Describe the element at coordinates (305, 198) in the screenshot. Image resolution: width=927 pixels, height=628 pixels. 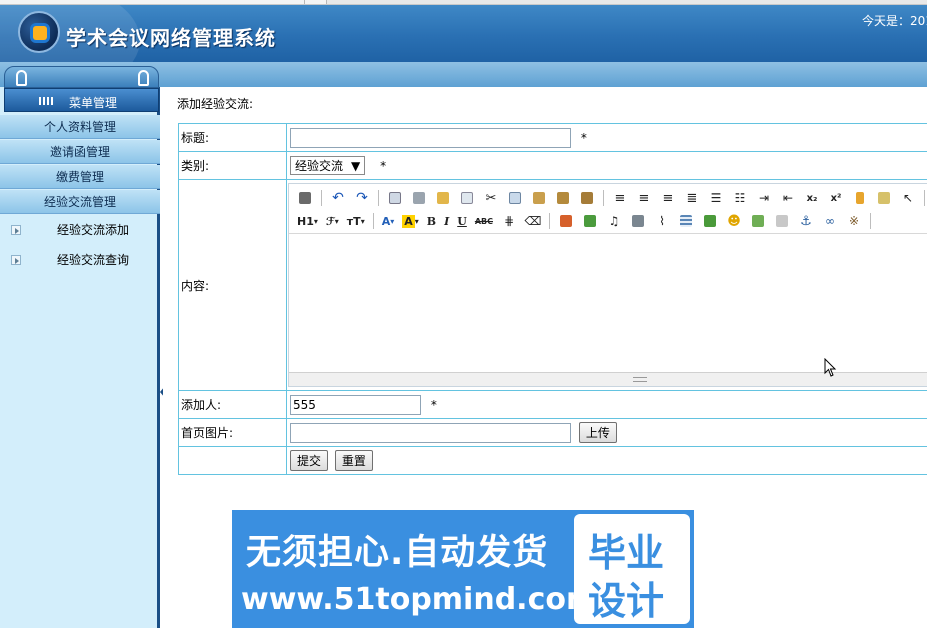
I see `source-icon` at that location.